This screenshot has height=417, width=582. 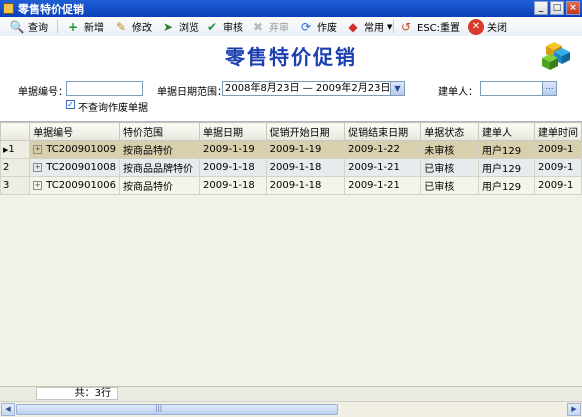 What do you see at coordinates (258, 26) in the screenshot?
I see `unapprove-icon: ✖` at bounding box center [258, 26].